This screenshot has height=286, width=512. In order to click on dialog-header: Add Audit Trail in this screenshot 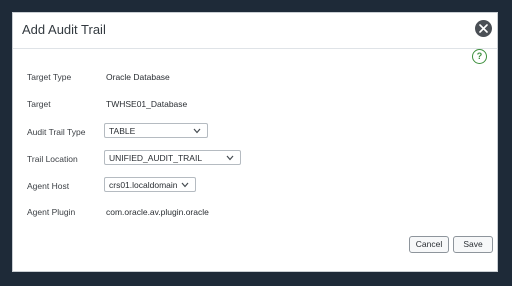, I will do `click(255, 31)`.